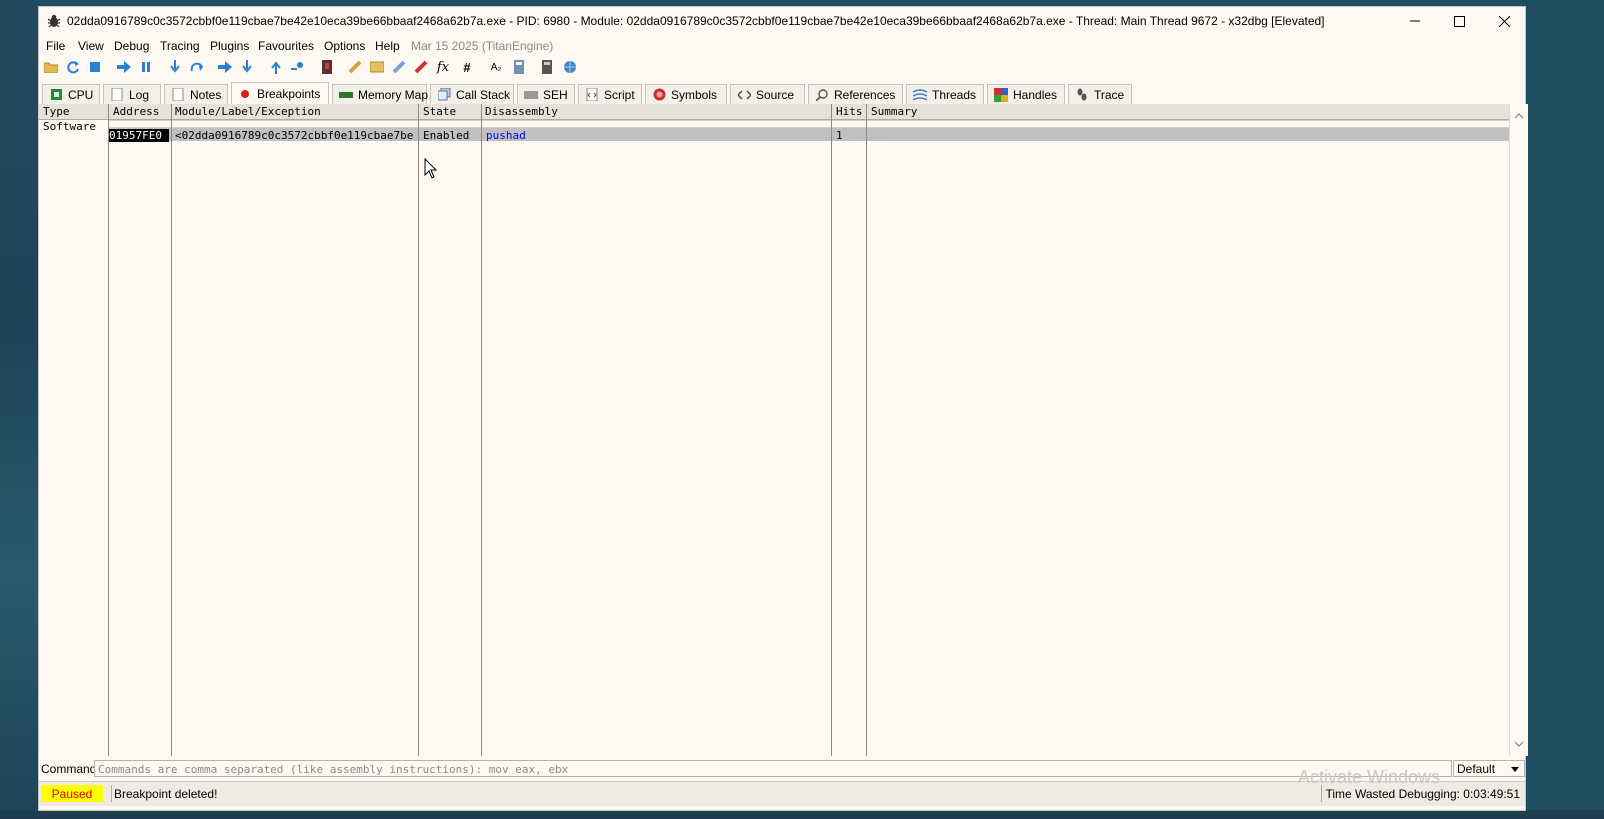 The image size is (1604, 819). I want to click on execute-till-return-icon, so click(276, 67).